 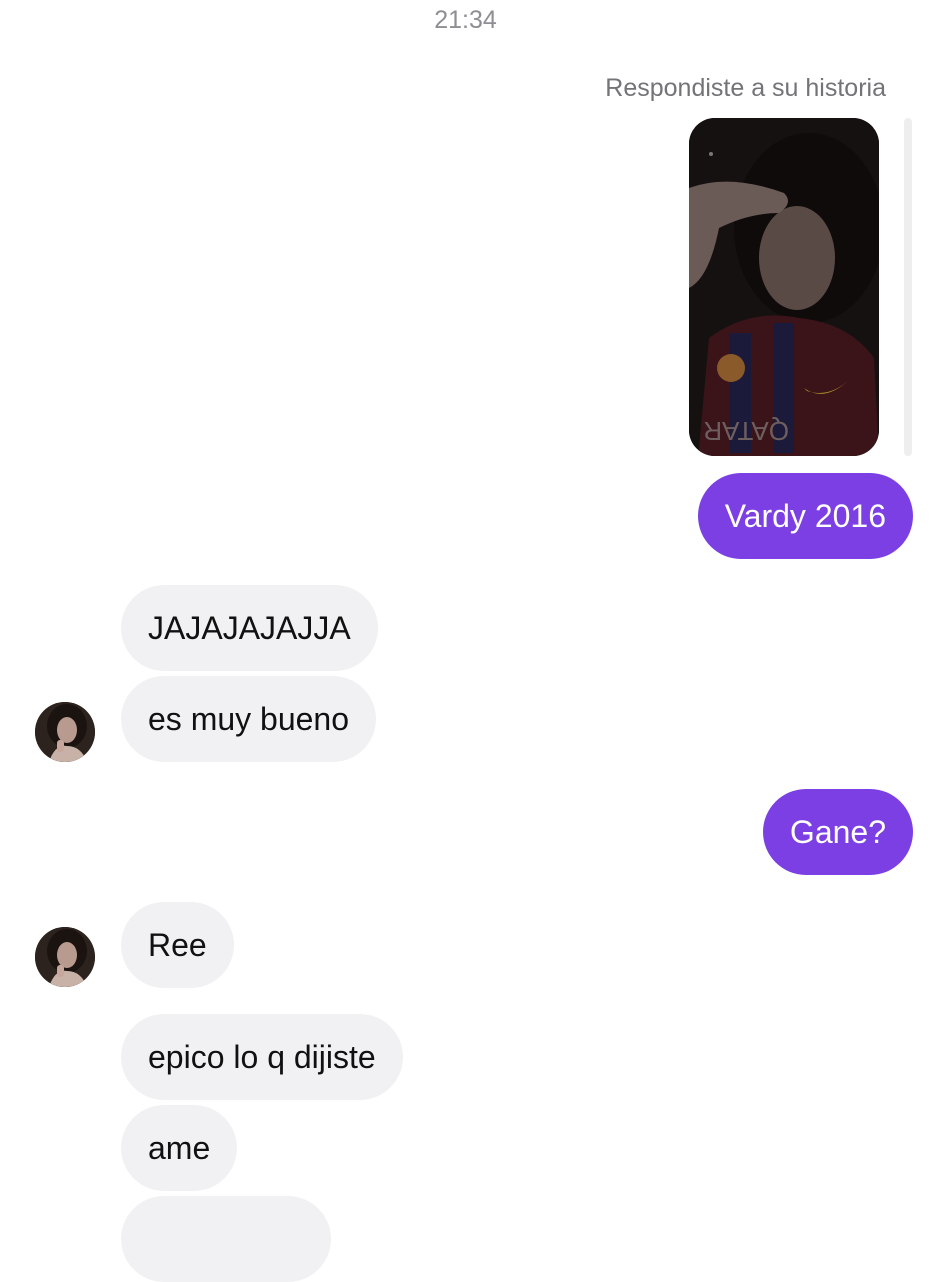 I want to click on svg-text: QATAR, so click(x=746, y=431).